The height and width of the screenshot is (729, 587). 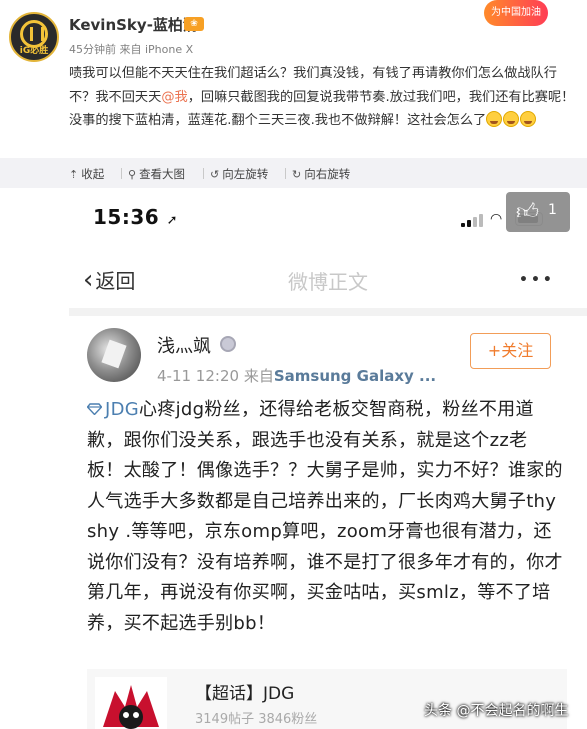 I want to click on author-post-time: 4-11 12:20, so click(x=198, y=376).